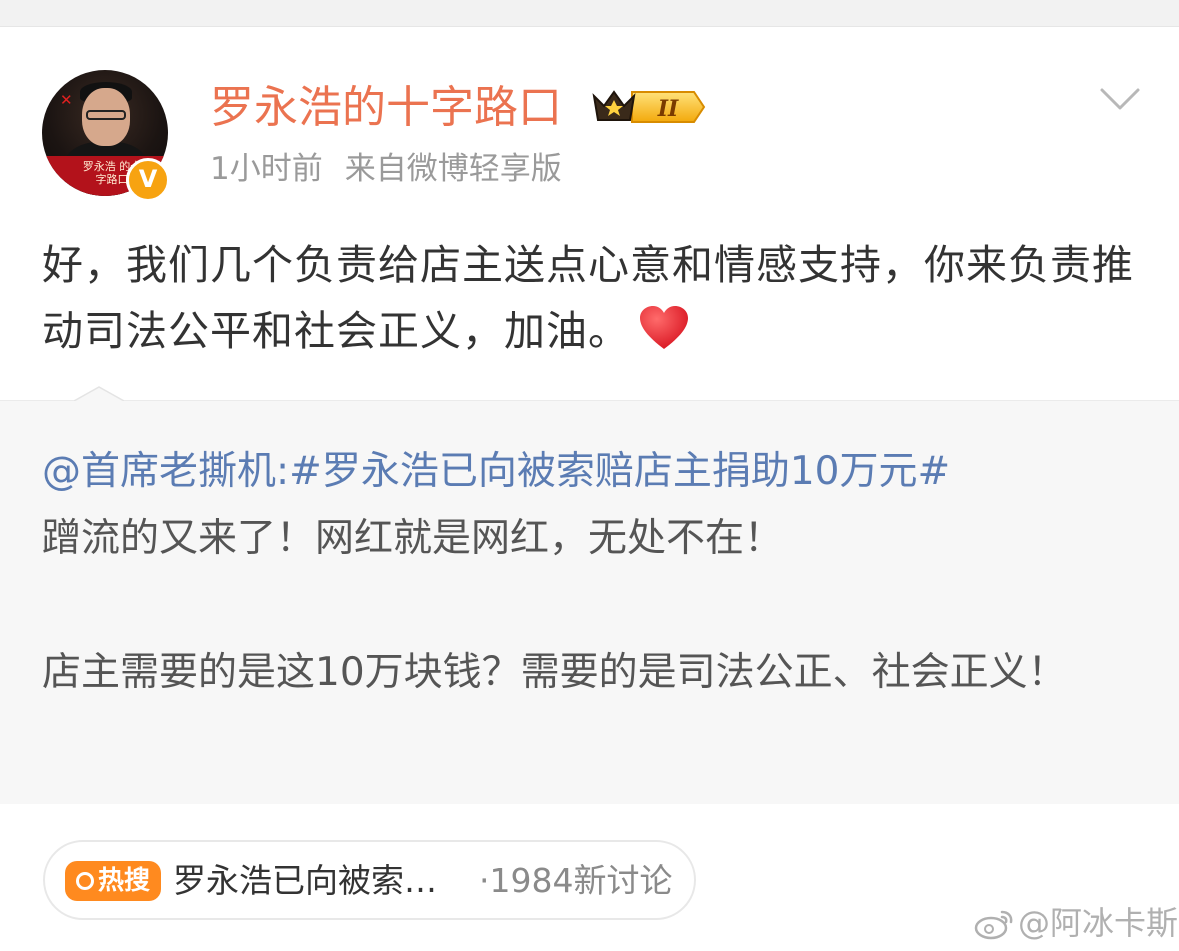  Describe the element at coordinates (588, 298) in the screenshot. I see `post-text: 好，我们几个负责给店主送点心意和情感支持，你来负责推动司法公平和社会正义，加油。` at that location.